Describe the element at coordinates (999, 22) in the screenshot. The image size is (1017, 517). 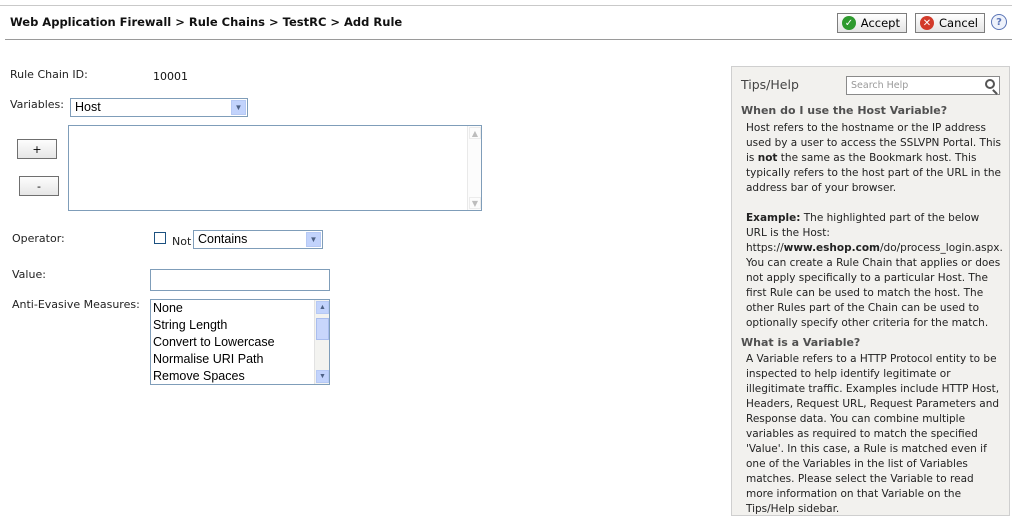
I see `help-icon: ?` at that location.